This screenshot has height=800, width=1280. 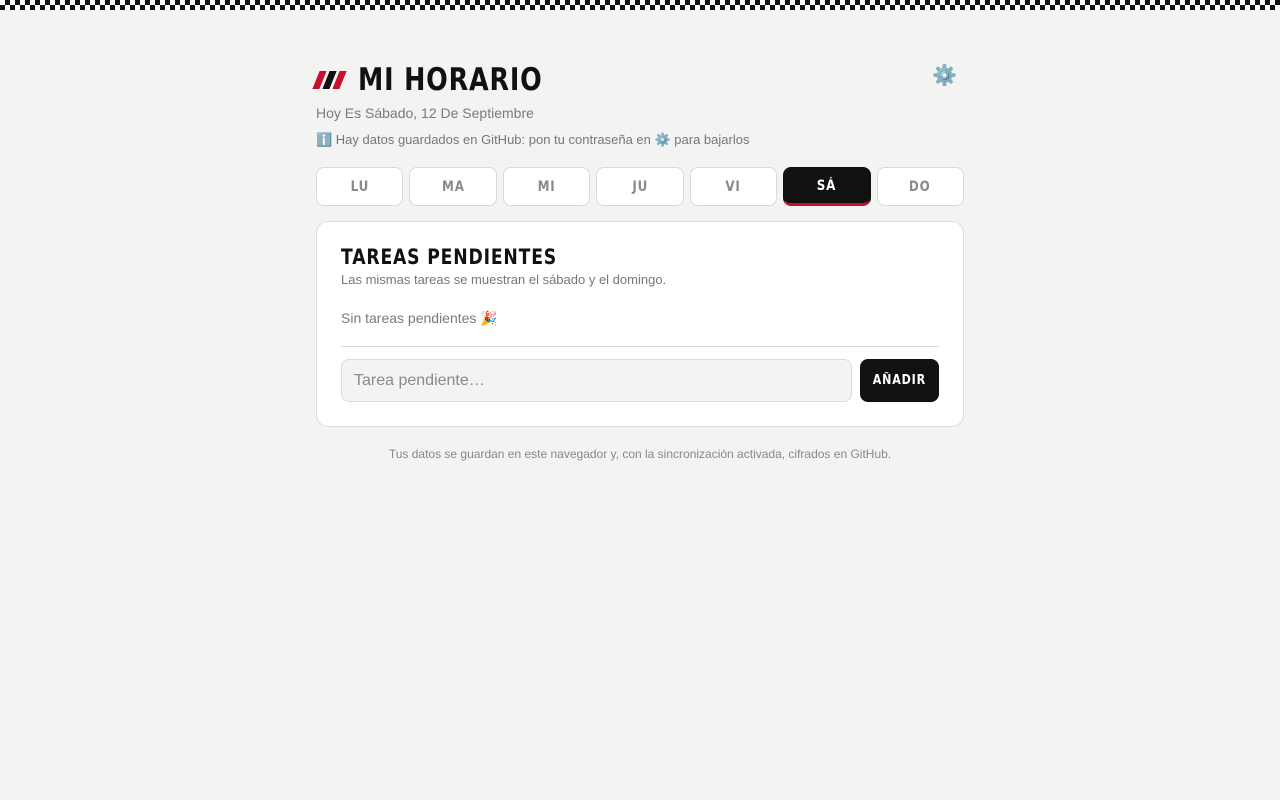 I want to click on divider, so click(x=640, y=346).